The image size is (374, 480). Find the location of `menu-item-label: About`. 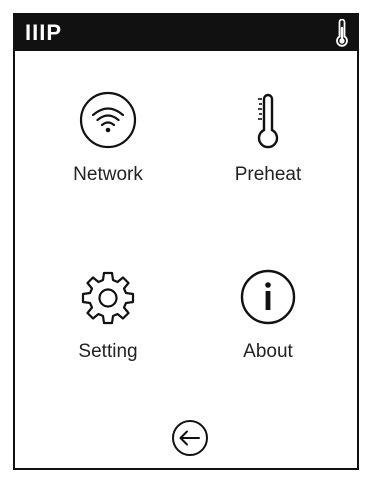

menu-item-label: About is located at coordinates (268, 351).